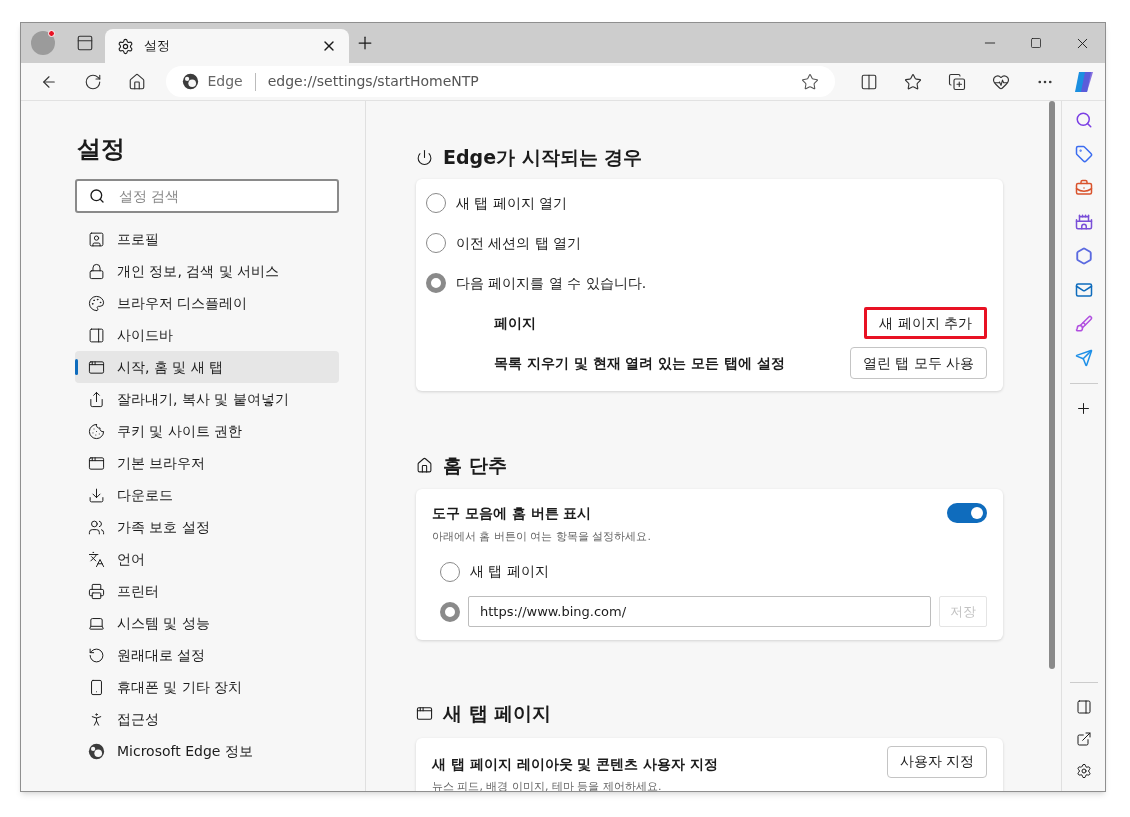 The height and width of the screenshot is (817, 1130). Describe the element at coordinates (96, 495) in the screenshot. I see `download-icon` at that location.